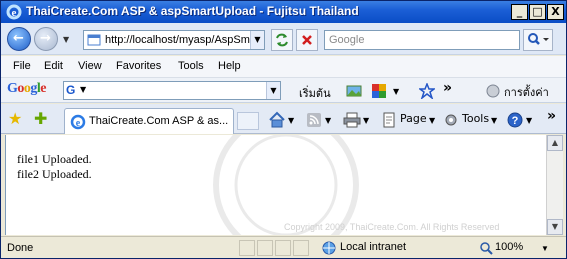 Image resolution: width=567 pixels, height=259 pixels. Describe the element at coordinates (94, 40) in the screenshot. I see `page-icon` at that location.